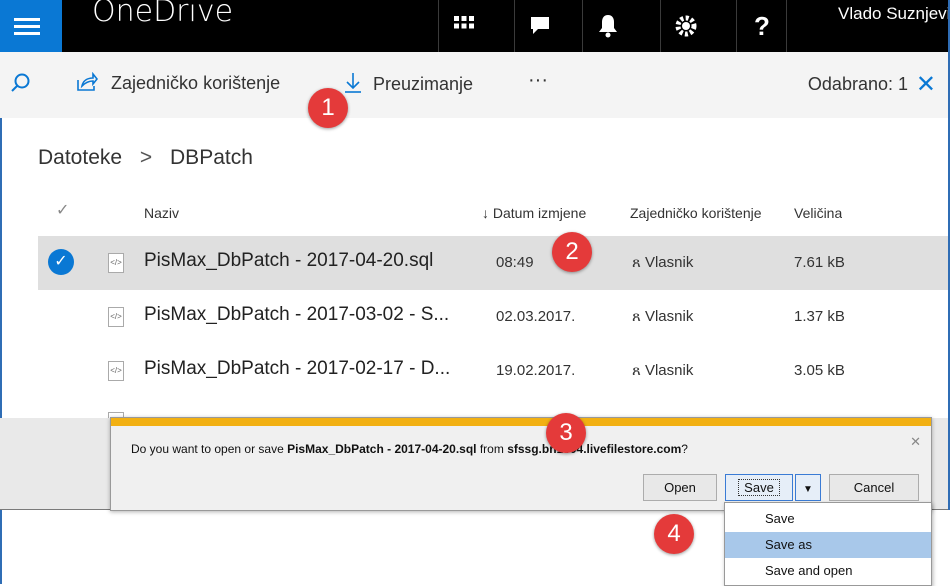  What do you see at coordinates (211, 157) in the screenshot?
I see `breadcrumb-current: DBPatch` at bounding box center [211, 157].